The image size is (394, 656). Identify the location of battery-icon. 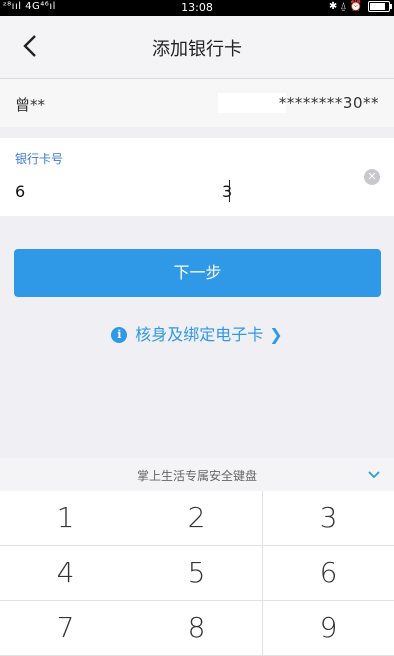
(380, 6).